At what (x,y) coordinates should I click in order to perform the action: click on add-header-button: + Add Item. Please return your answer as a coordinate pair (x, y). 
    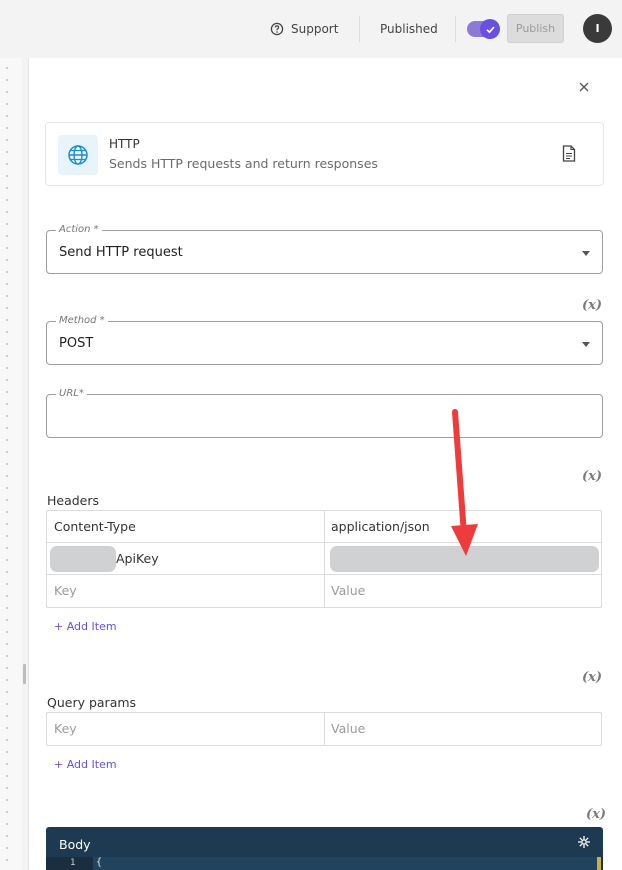
    Looking at the image, I should click on (85, 626).